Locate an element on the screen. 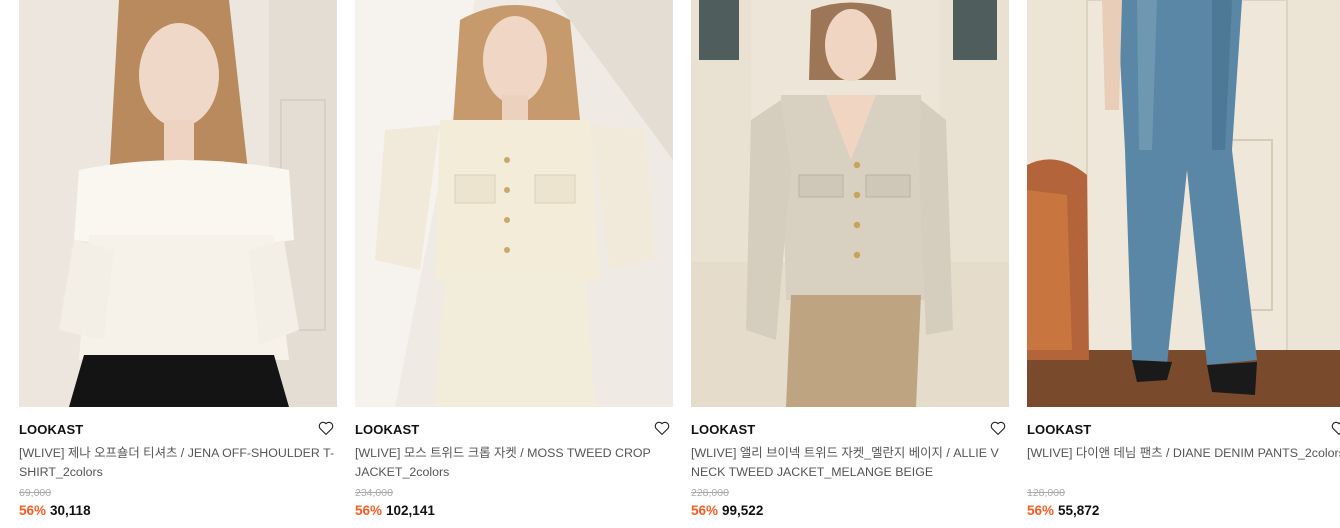  original-price: 228,000 is located at coordinates (710, 493).